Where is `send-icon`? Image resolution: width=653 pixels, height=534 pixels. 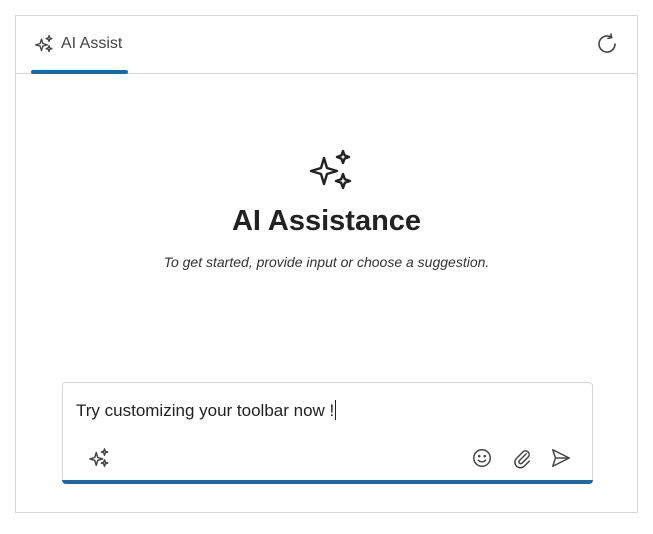
send-icon is located at coordinates (561, 458).